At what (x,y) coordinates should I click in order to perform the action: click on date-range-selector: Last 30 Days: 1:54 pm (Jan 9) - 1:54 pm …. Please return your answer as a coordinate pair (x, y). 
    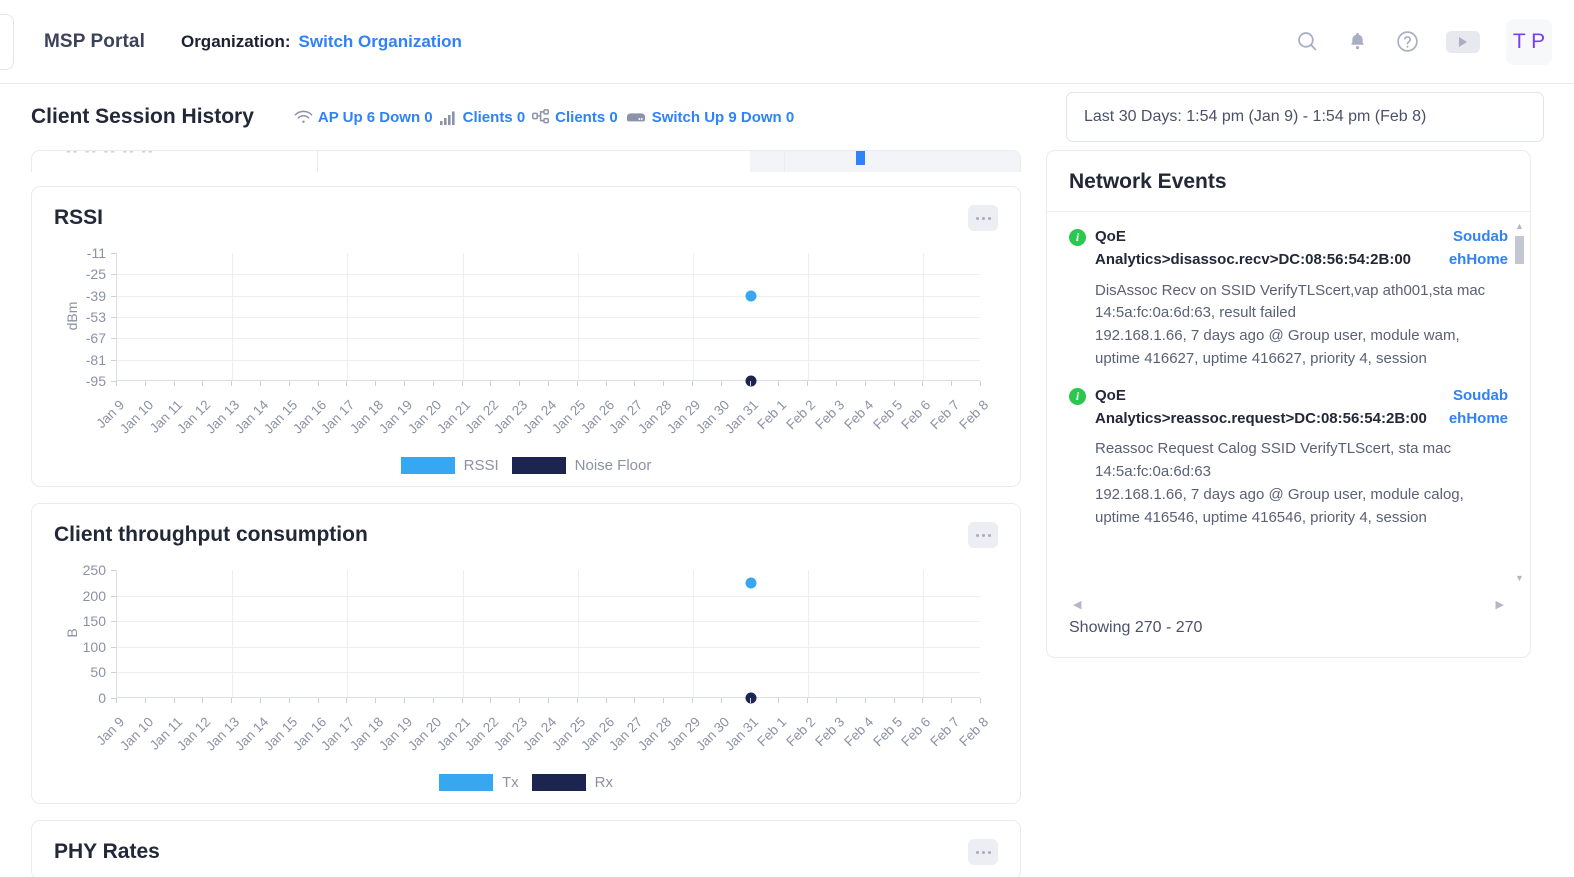
    Looking at the image, I should click on (1305, 117).